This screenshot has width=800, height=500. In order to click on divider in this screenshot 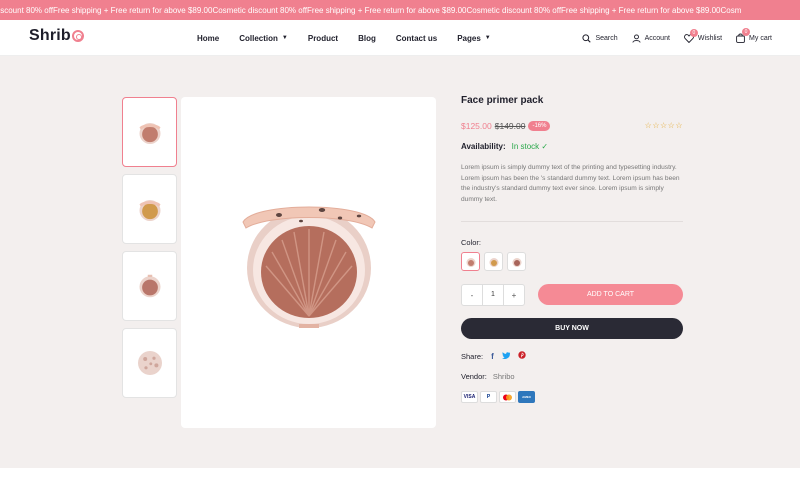, I will do `click(572, 221)`.